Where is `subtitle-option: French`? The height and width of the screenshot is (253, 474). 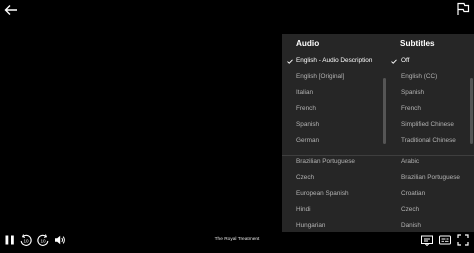 subtitle-option: French is located at coordinates (411, 108).